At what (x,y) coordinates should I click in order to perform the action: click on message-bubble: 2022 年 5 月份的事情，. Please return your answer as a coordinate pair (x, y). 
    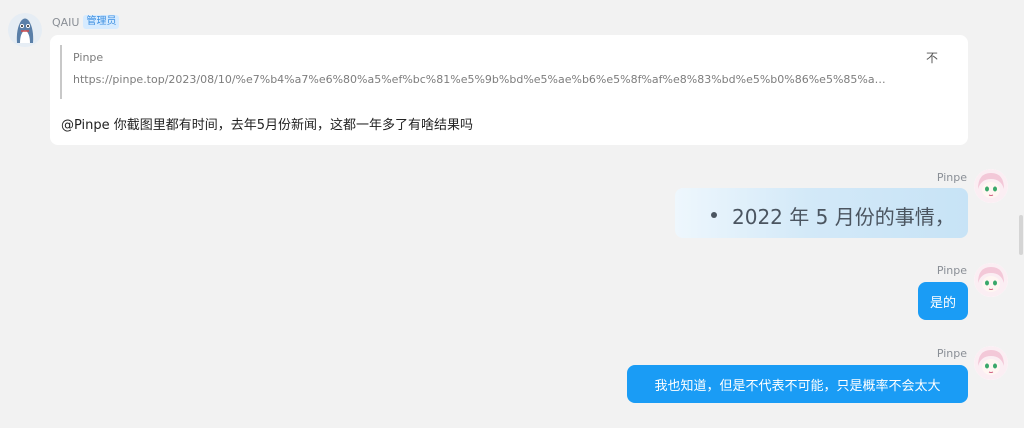
    Looking at the image, I should click on (821, 213).